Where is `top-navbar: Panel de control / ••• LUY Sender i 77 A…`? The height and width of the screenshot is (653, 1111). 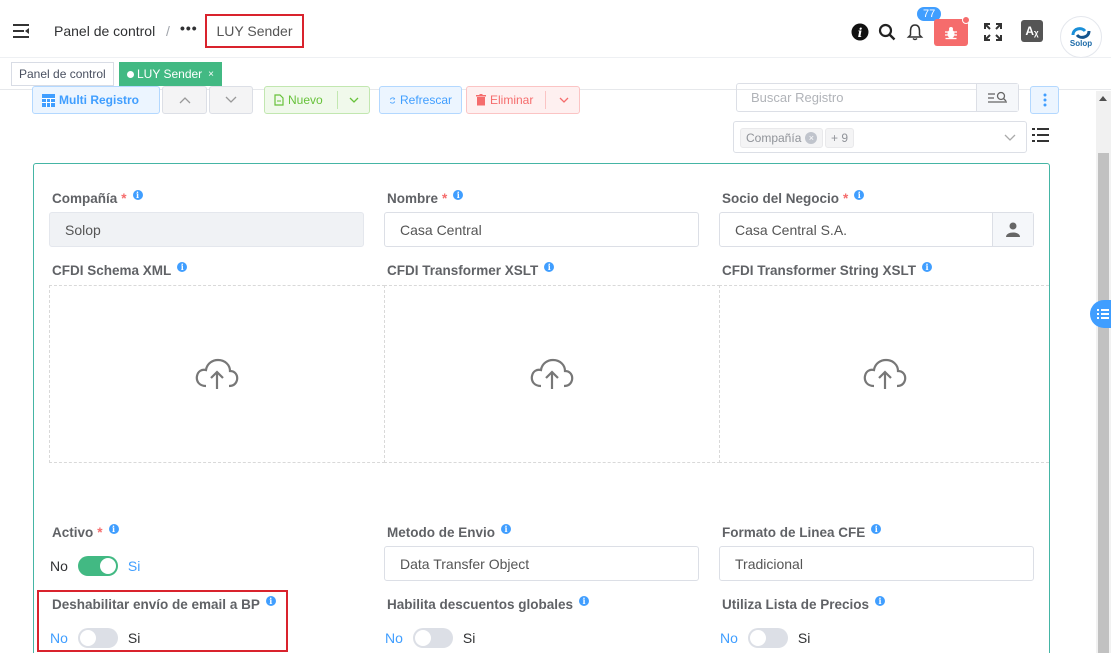
top-navbar: Panel de control / ••• LUY Sender i 77 A… is located at coordinates (555, 32).